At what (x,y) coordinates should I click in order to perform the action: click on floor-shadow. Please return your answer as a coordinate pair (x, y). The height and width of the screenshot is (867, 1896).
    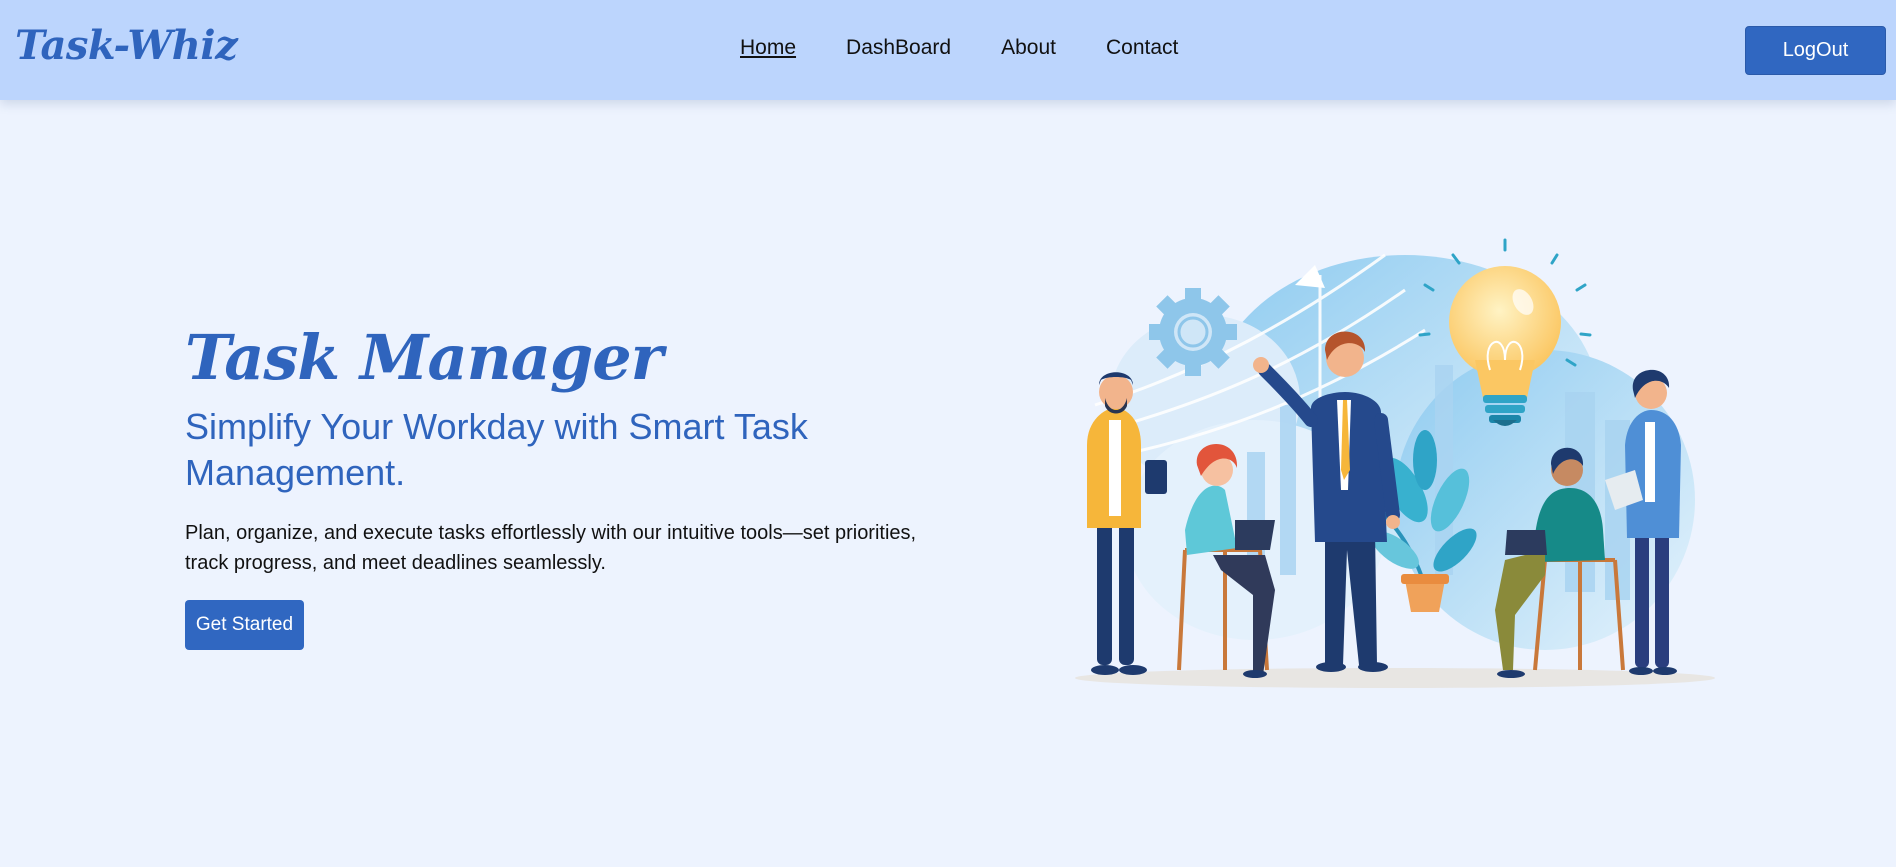
    Looking at the image, I should click on (1395, 678).